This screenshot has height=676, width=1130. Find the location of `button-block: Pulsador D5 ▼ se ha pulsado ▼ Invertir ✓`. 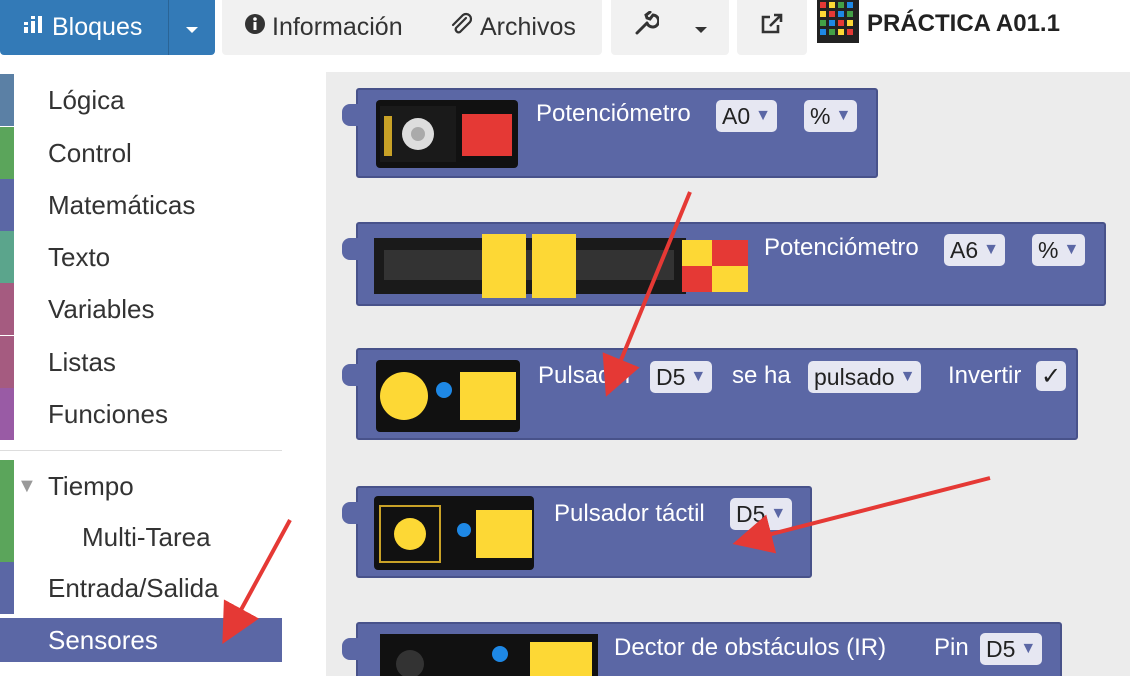

button-block: Pulsador D5 ▼ se ha pulsado ▼ Invertir ✓ is located at coordinates (710, 394).